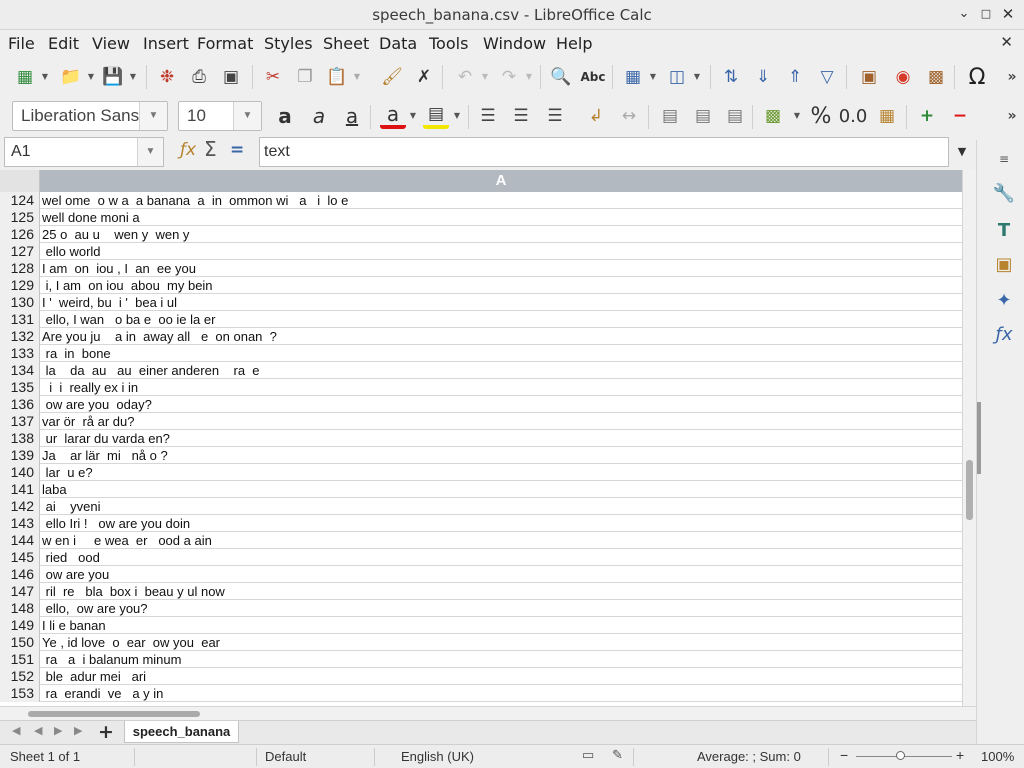 This screenshot has width=1024, height=768. I want to click on clone-formatting-icon: 🖌, so click(392, 77).